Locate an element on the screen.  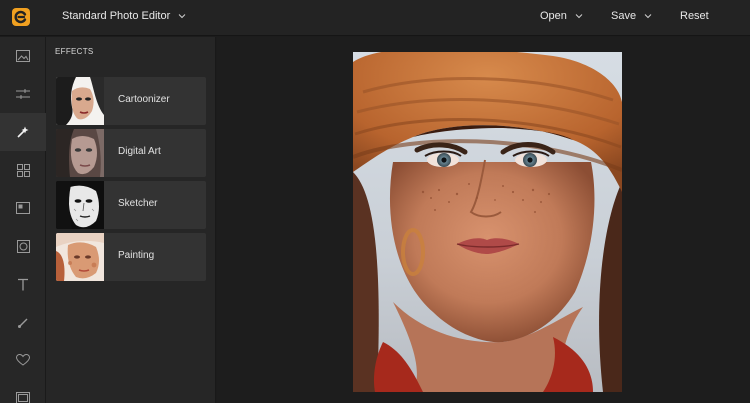
rail-text-tool is located at coordinates (23, 284).